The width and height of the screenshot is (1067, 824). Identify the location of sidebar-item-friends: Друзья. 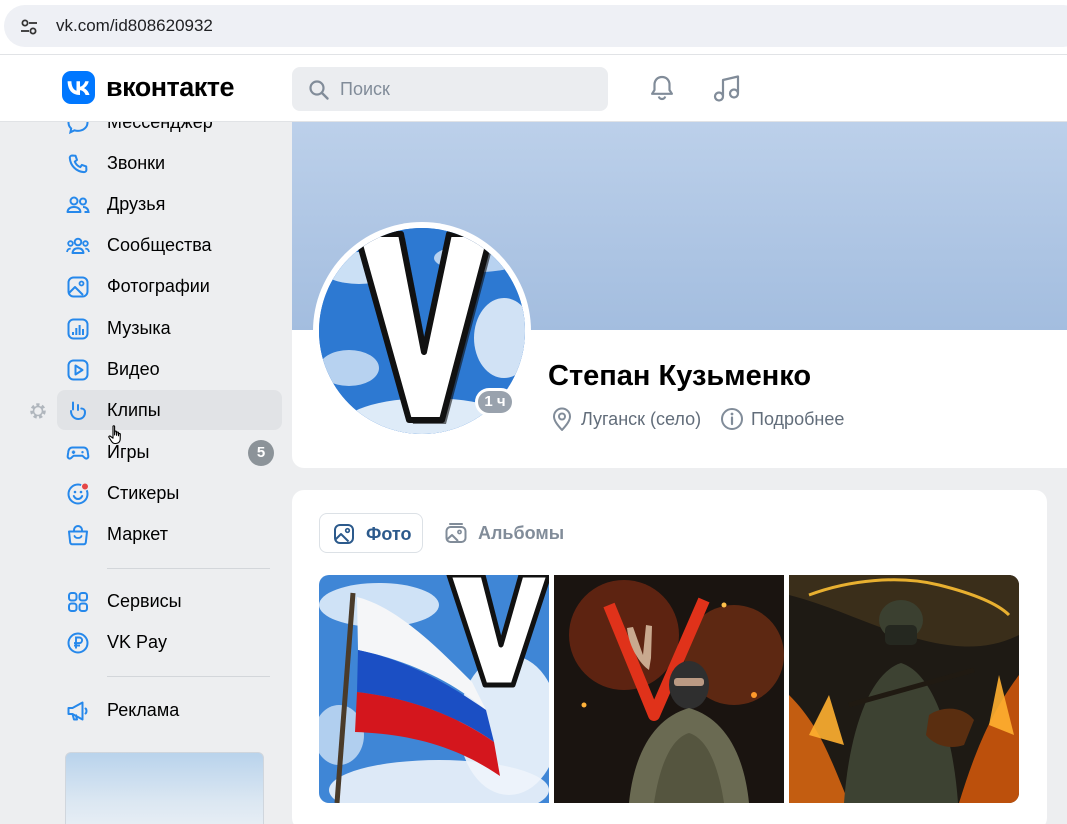
(169, 204).